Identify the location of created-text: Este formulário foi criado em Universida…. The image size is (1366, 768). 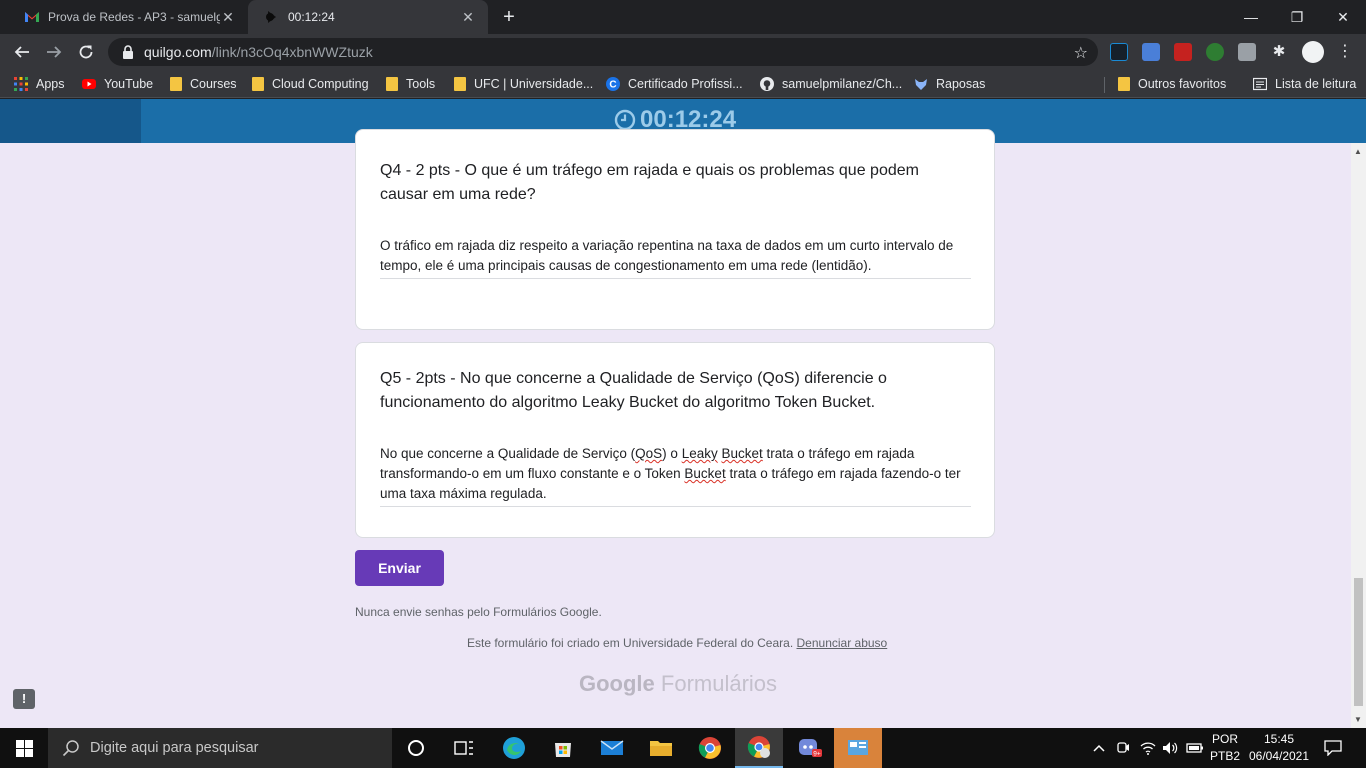
(630, 643).